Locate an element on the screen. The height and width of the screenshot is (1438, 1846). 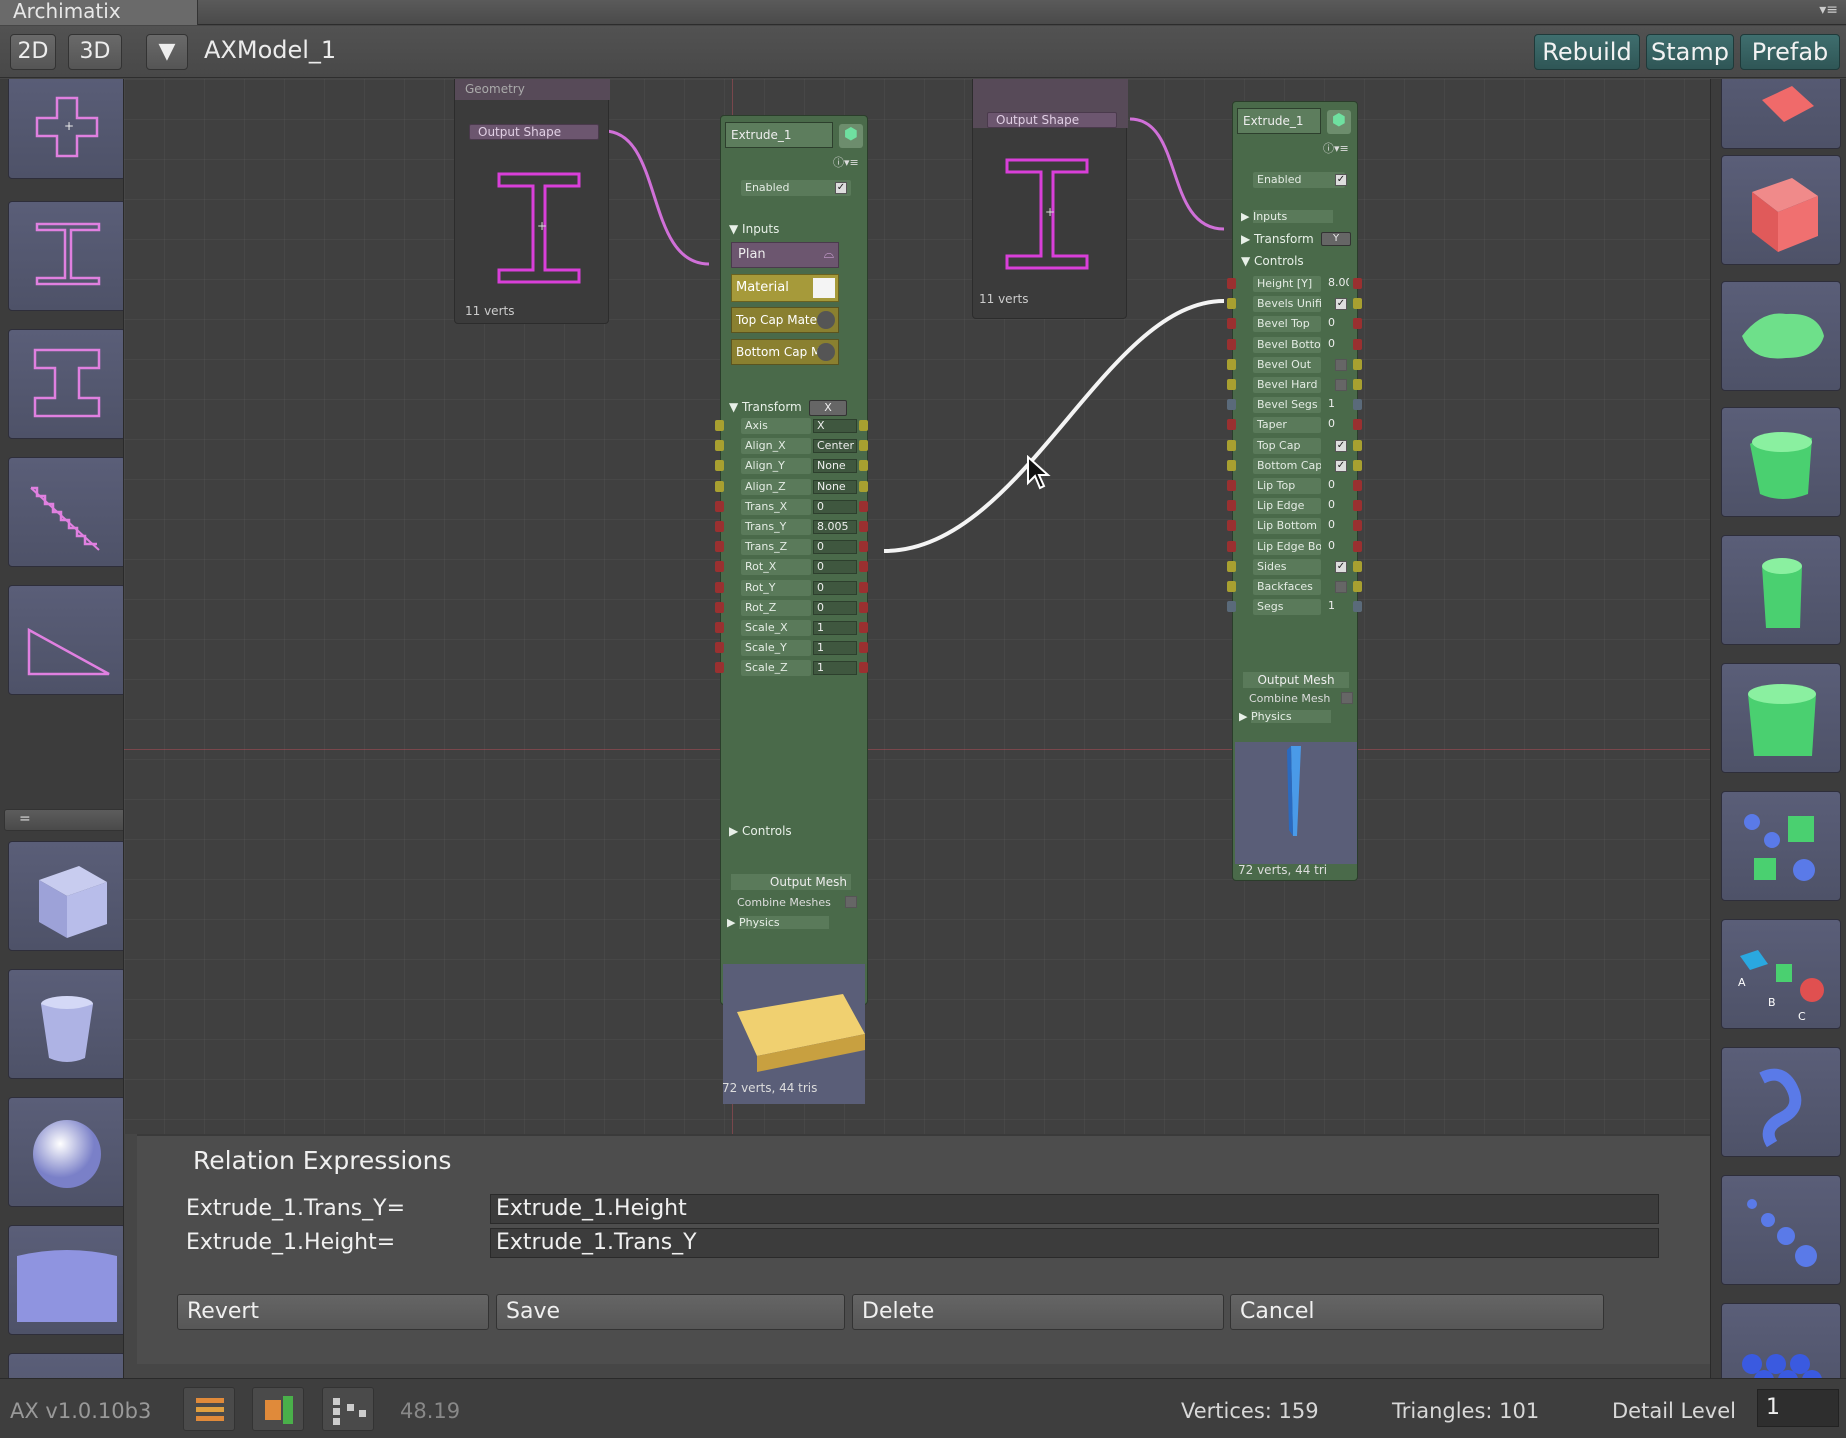
cross-shape-icon: + is located at coordinates (65, 129).